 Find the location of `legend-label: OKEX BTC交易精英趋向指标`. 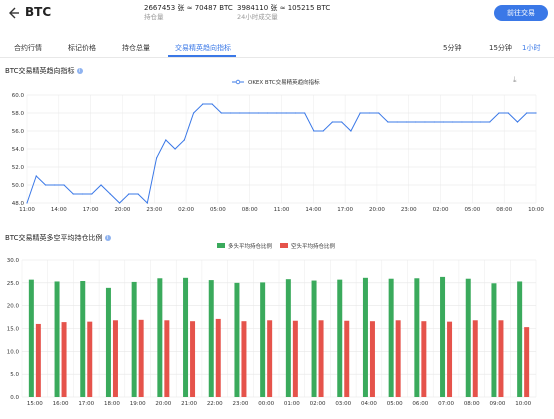

legend-label: OKEX BTC交易精英趋向指标 is located at coordinates (284, 82).